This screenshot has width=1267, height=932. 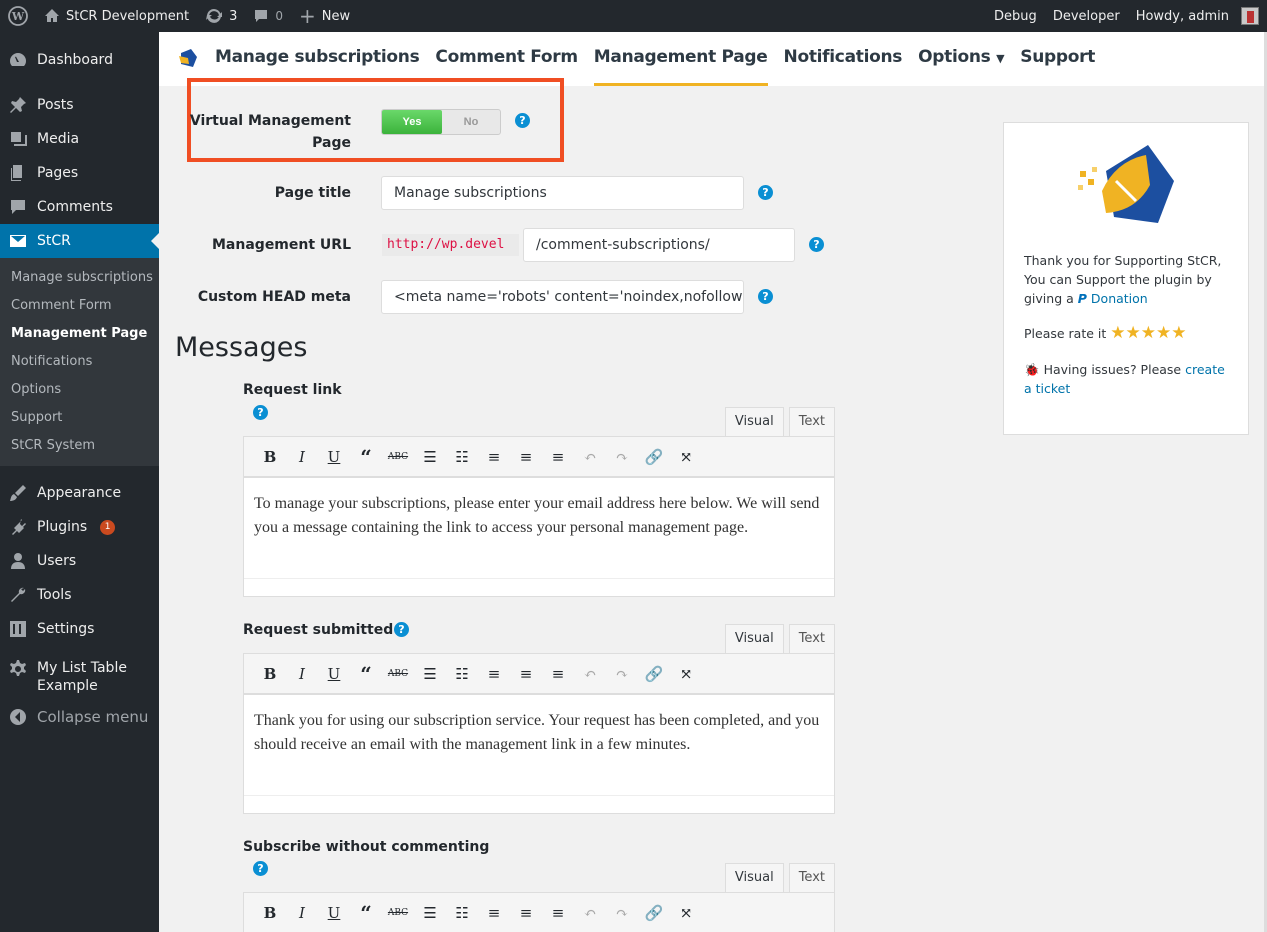 I want to click on updates-link: 3, so click(x=221, y=16).